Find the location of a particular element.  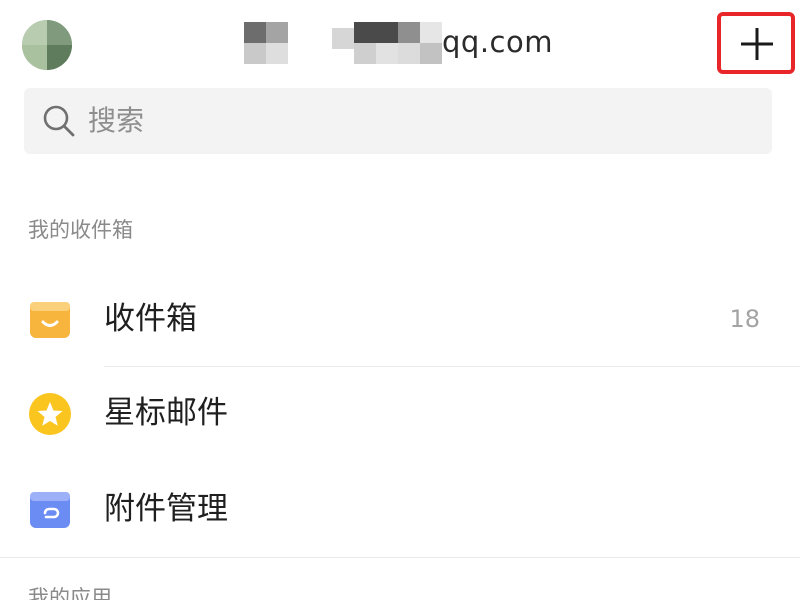

attachment-icon is located at coordinates (50, 510).